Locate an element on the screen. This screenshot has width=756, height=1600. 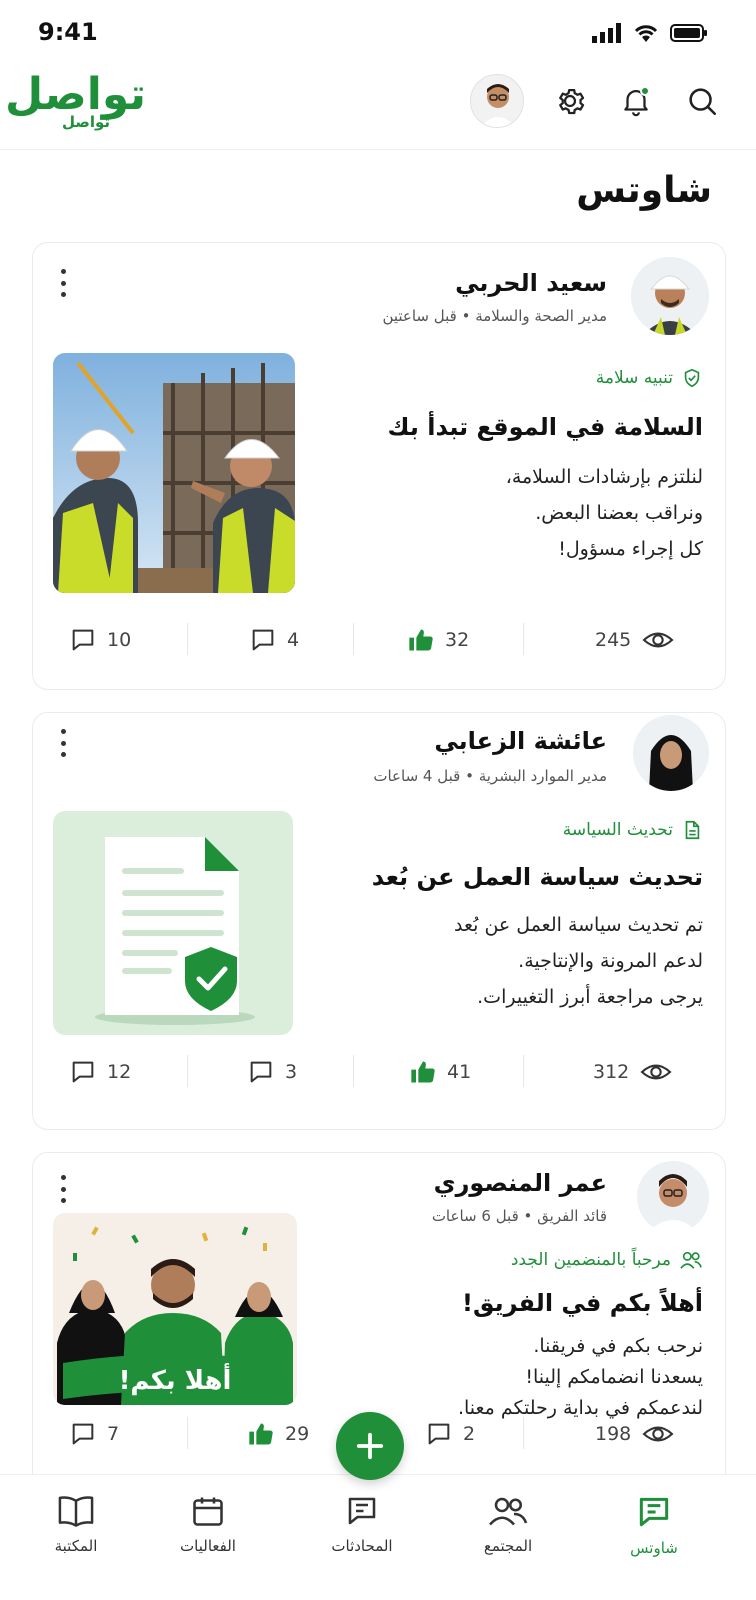
post-tag-label: مرحباً بالمنضمين الجدد is located at coordinates (590, 1260).